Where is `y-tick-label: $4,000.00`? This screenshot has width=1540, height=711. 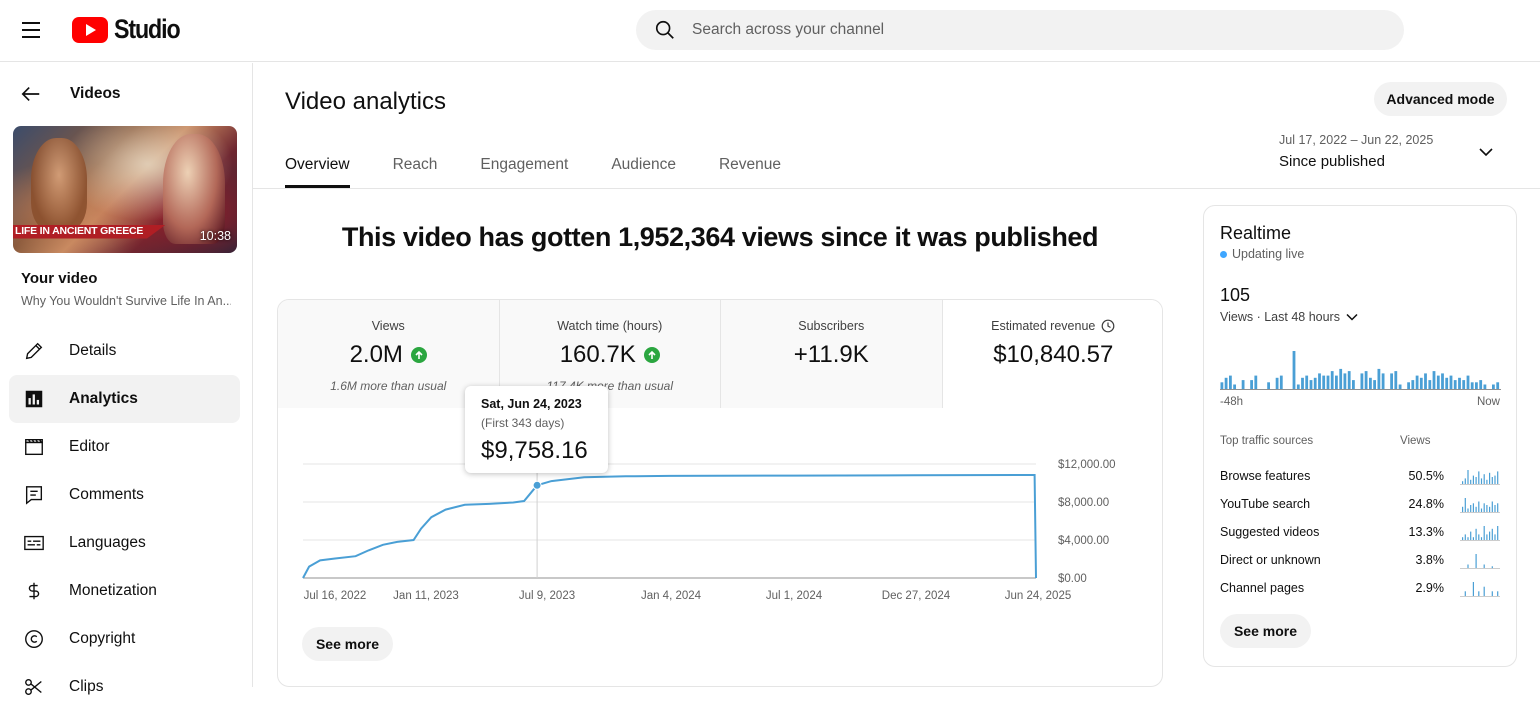
y-tick-label: $4,000.00 is located at coordinates (1083, 541).